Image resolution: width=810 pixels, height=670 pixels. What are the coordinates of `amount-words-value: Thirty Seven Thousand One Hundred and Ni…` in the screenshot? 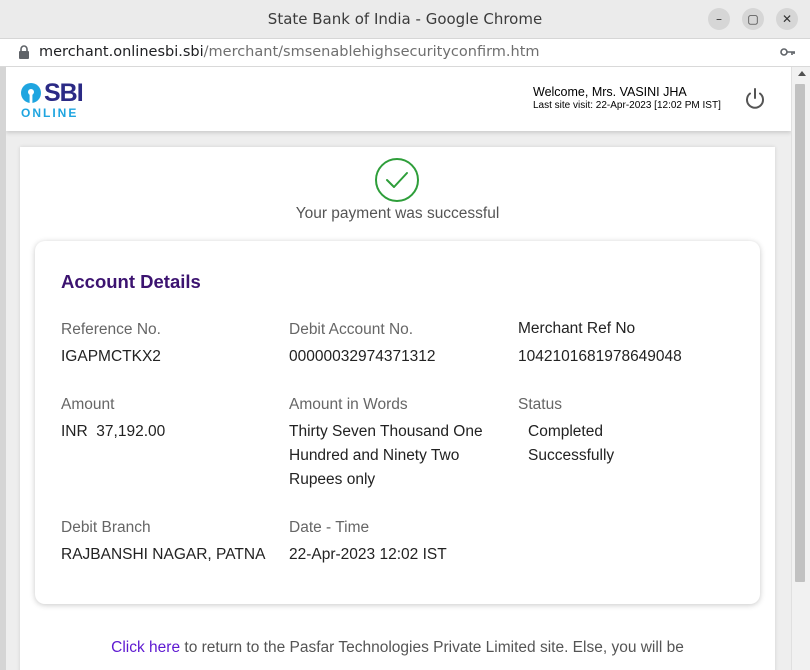 It's located at (386, 456).